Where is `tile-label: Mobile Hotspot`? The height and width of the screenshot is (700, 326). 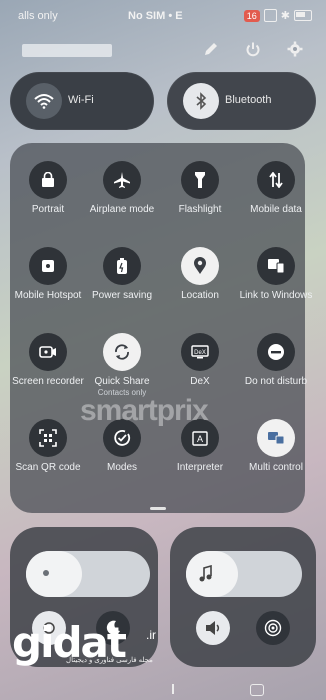 tile-label: Mobile Hotspot is located at coordinates (48, 295).